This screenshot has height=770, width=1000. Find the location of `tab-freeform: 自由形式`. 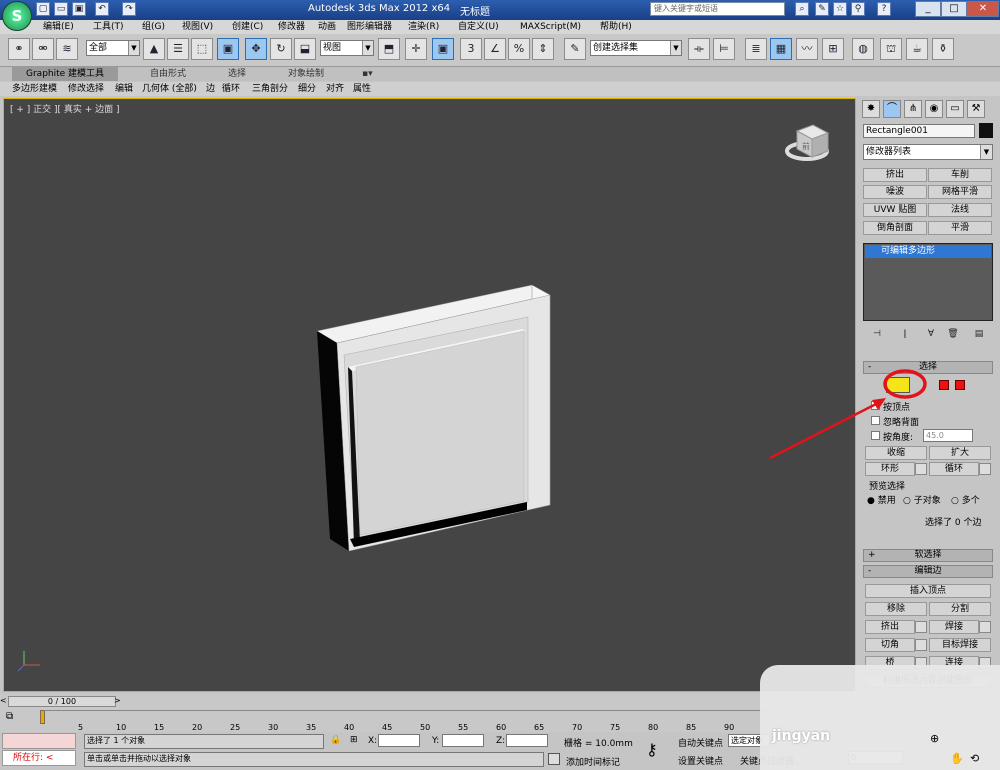

tab-freeform: 自由形式 is located at coordinates (168, 74).